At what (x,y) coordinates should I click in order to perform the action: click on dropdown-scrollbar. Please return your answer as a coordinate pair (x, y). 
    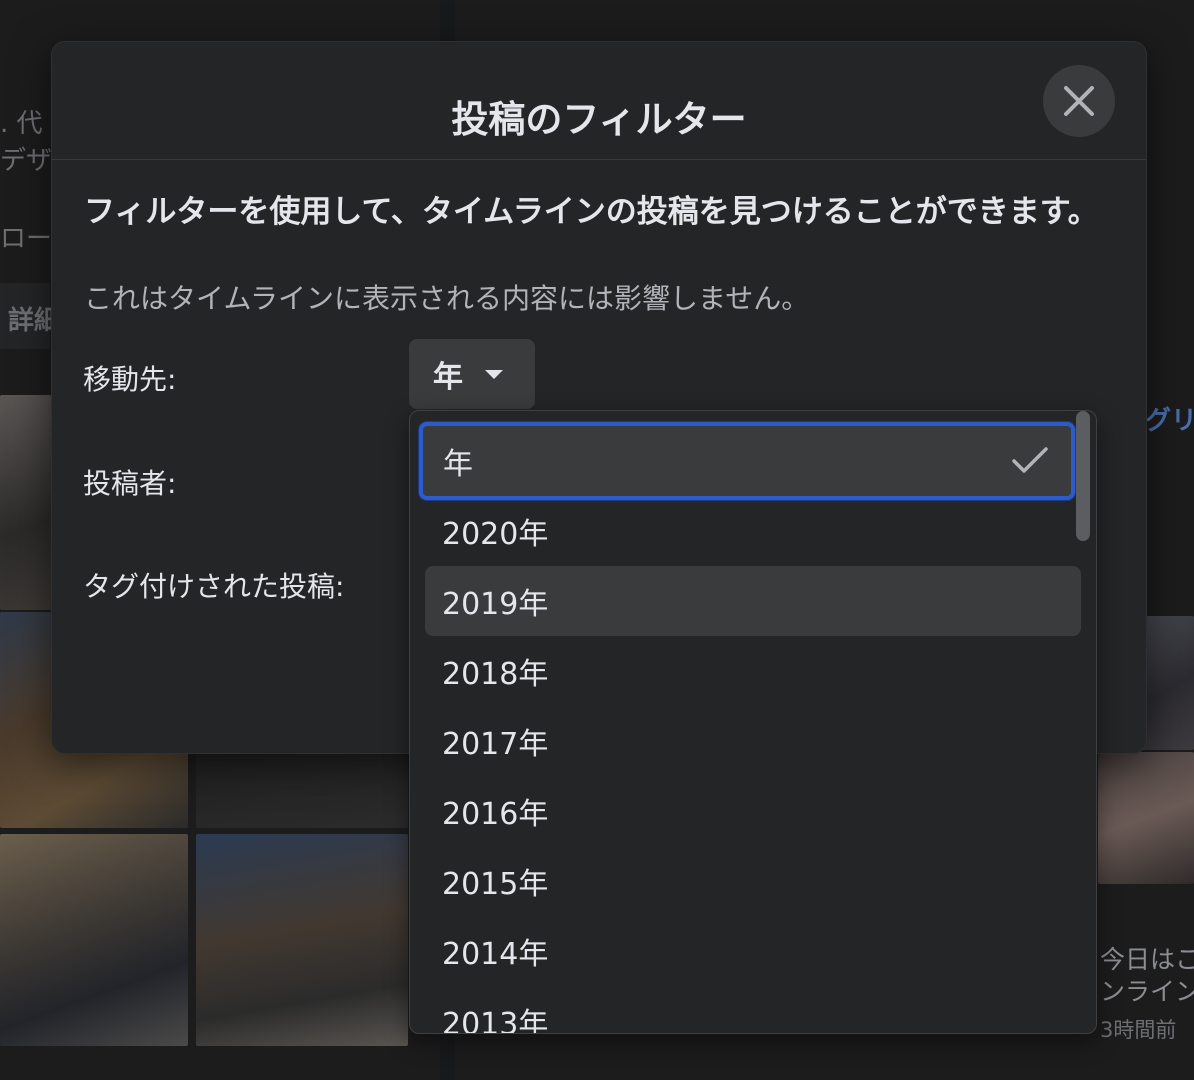
    Looking at the image, I should click on (1083, 476).